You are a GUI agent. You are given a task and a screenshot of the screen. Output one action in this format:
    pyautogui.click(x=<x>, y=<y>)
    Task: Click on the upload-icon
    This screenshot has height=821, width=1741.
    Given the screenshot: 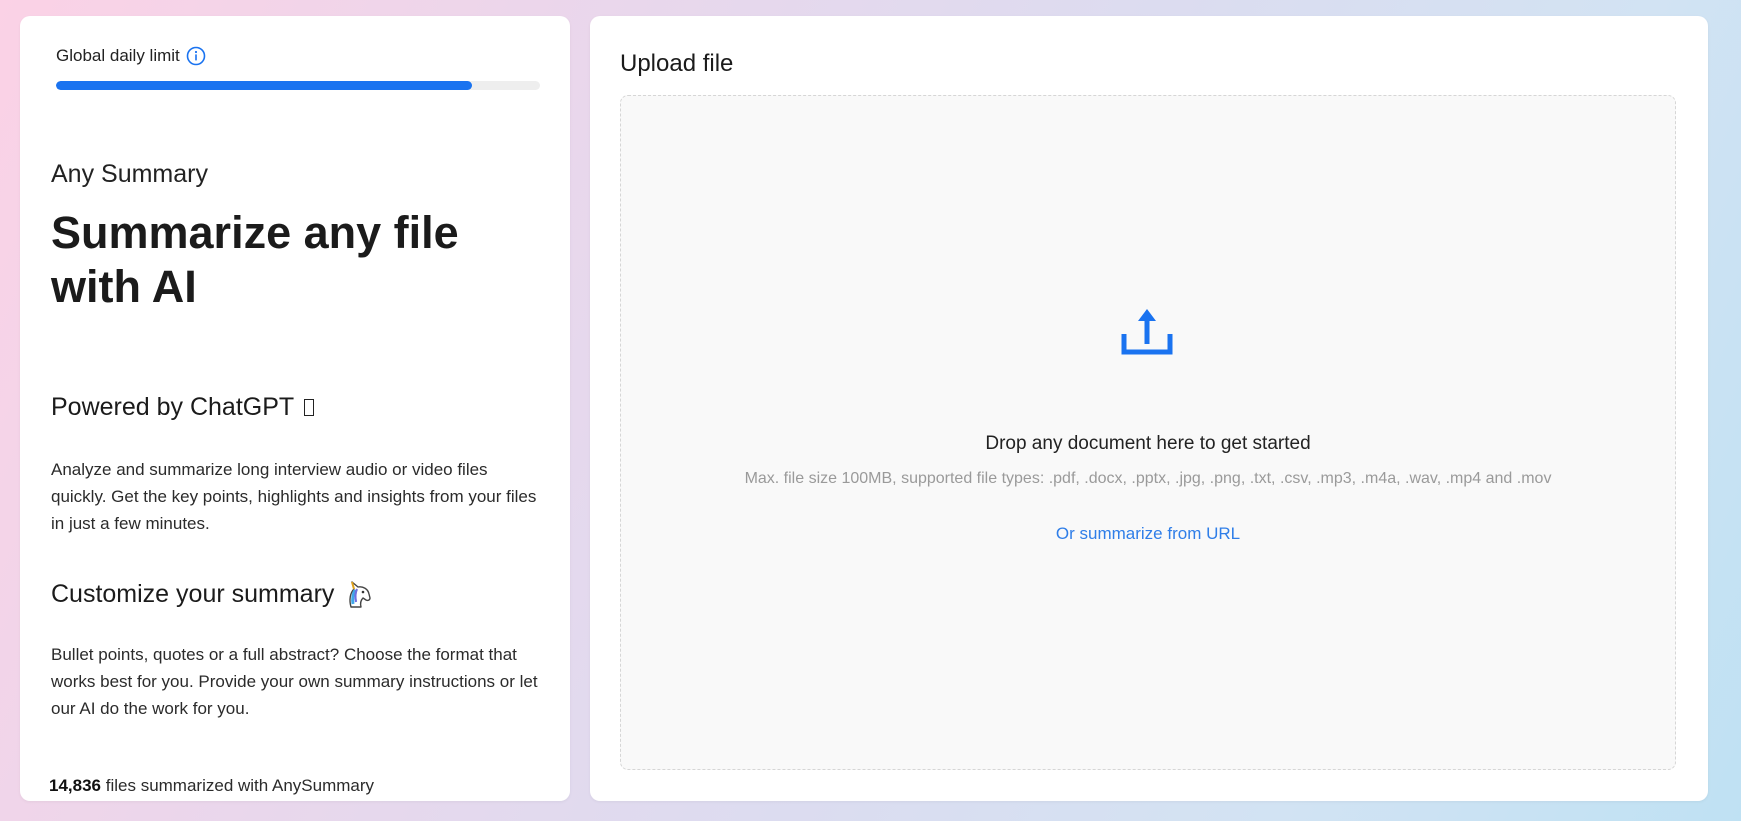 What is the action you would take?
    pyautogui.click(x=1147, y=334)
    